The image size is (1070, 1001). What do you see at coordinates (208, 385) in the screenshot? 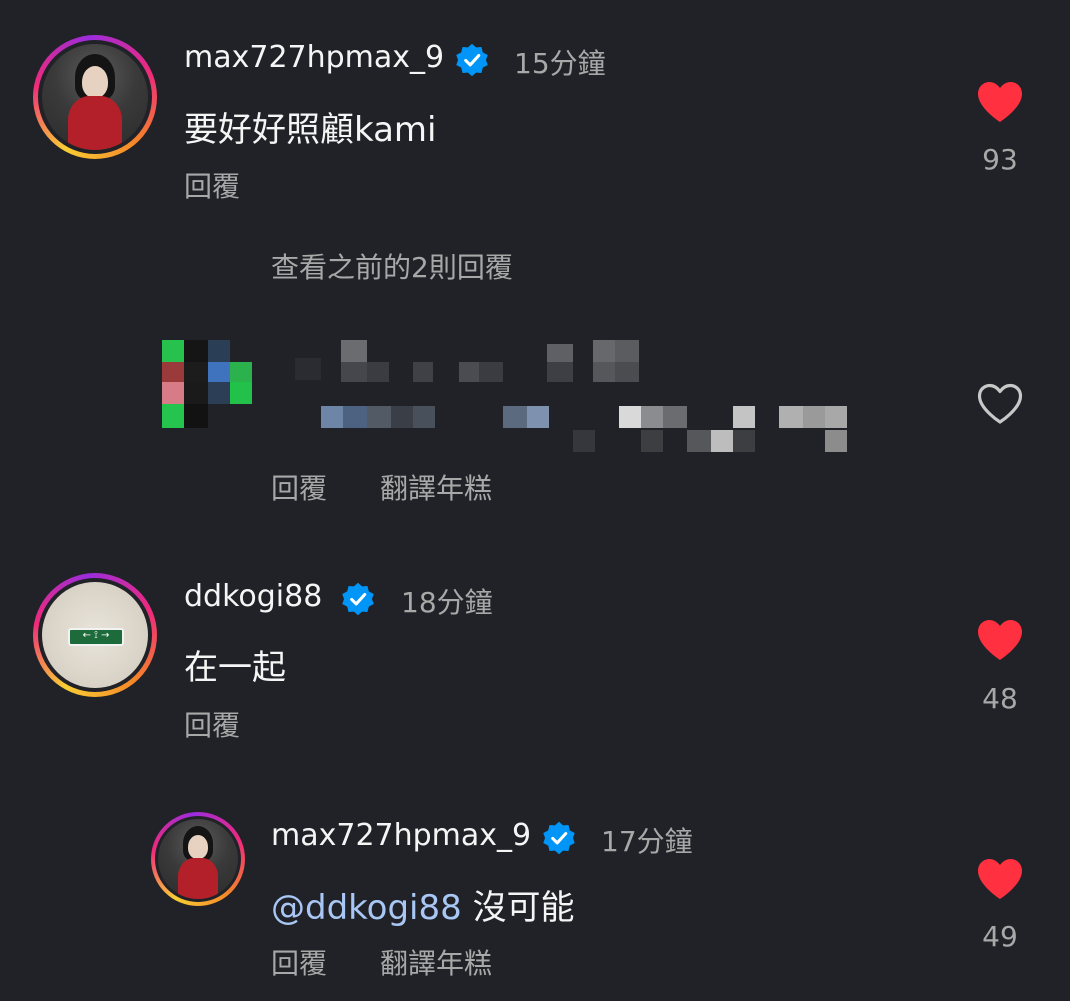
I see `pixelated-avatar` at bounding box center [208, 385].